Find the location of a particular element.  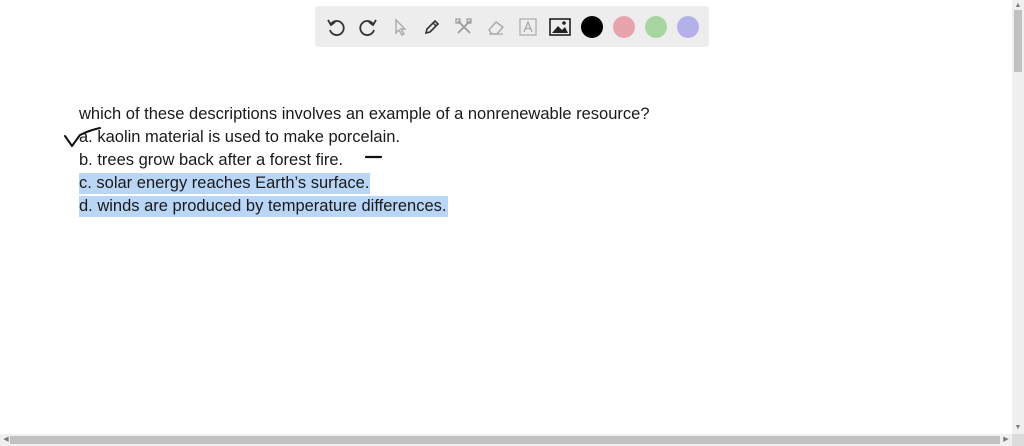

scroll-right-icon: ▶ is located at coordinates (1006, 440).